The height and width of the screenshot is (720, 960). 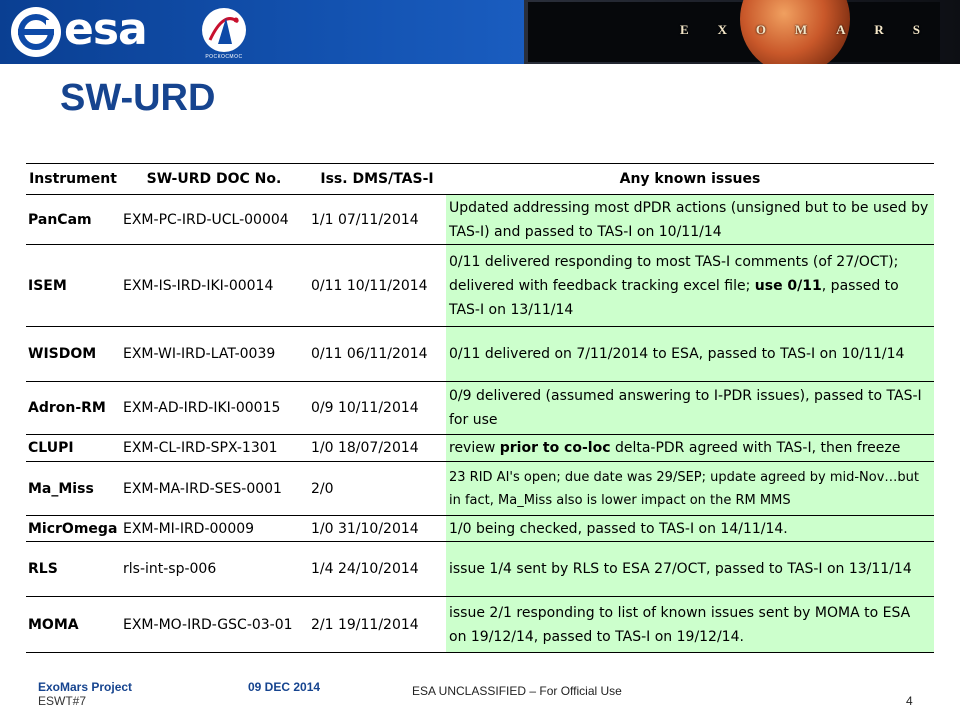 I want to click on issue-date-cell: 1/1 07/11/2014, so click(x=377, y=219).